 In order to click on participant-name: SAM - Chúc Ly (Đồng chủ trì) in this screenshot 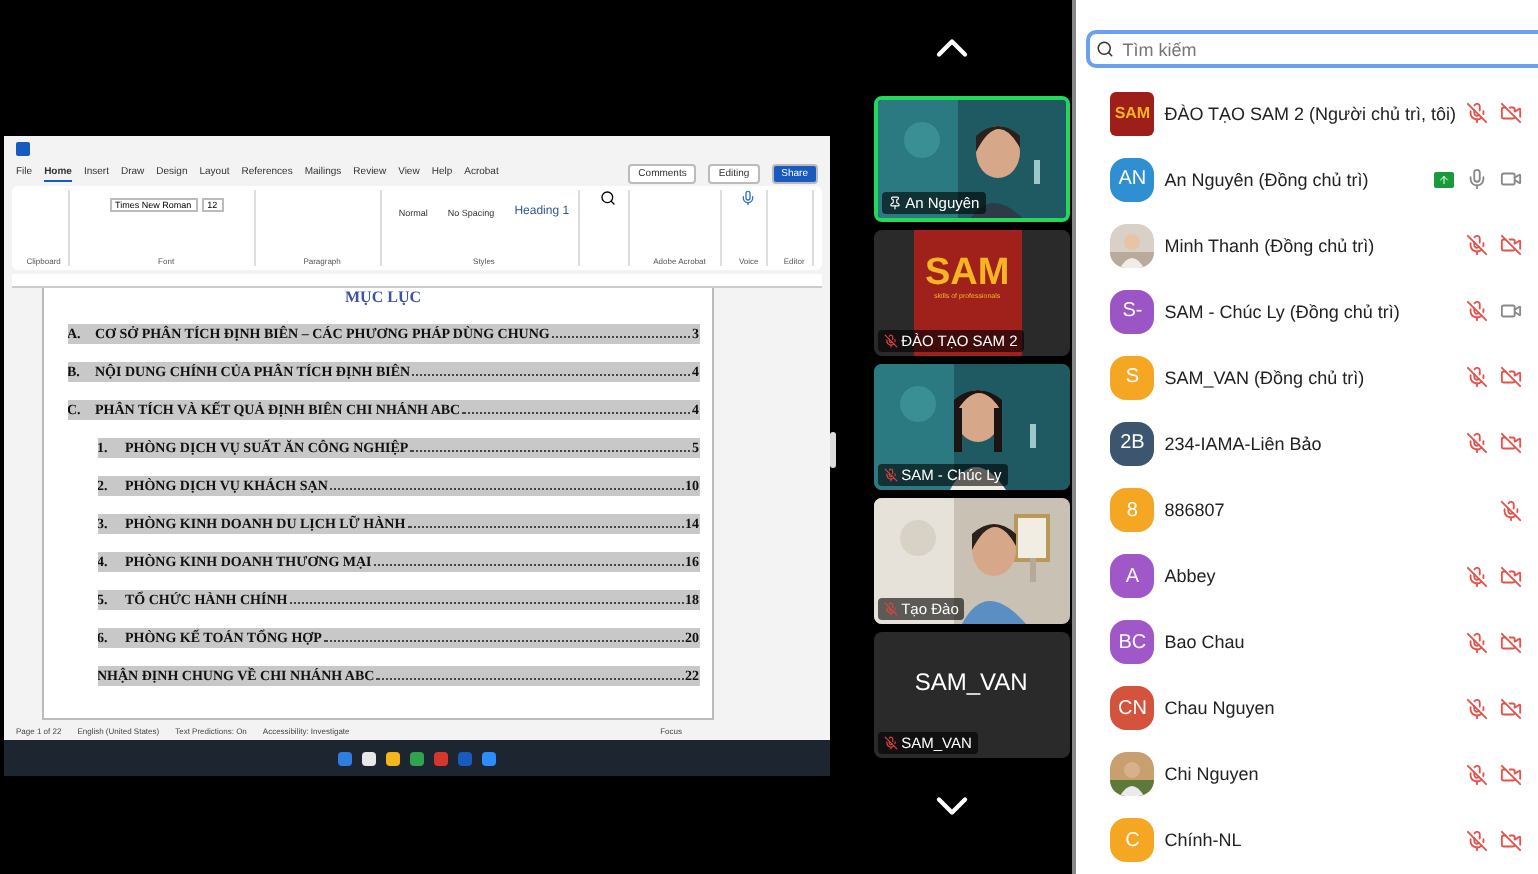, I will do `click(1283, 311)`.